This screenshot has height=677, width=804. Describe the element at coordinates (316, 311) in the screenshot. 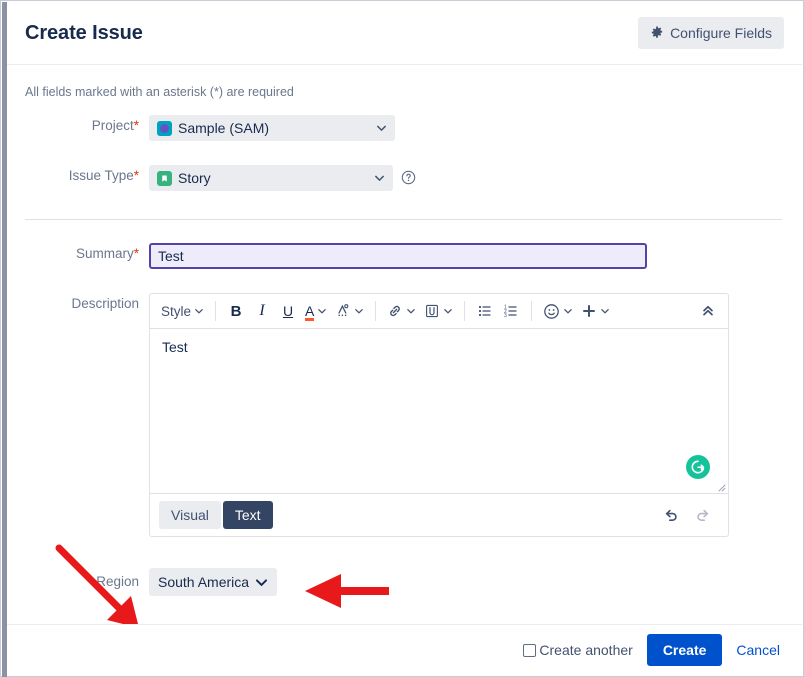

I see `text-color-button: A` at that location.